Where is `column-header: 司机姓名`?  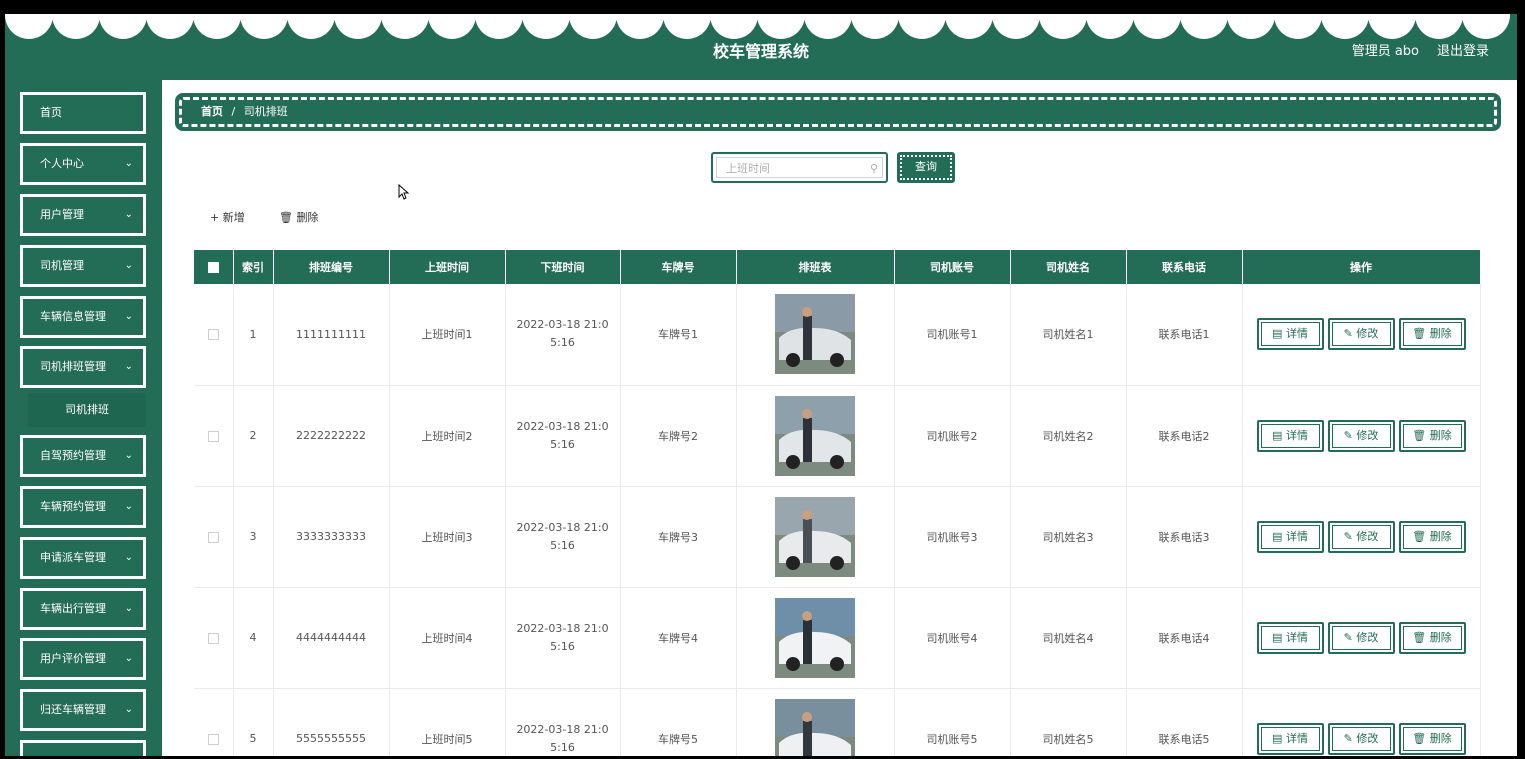
column-header: 司机姓名 is located at coordinates (1068, 267).